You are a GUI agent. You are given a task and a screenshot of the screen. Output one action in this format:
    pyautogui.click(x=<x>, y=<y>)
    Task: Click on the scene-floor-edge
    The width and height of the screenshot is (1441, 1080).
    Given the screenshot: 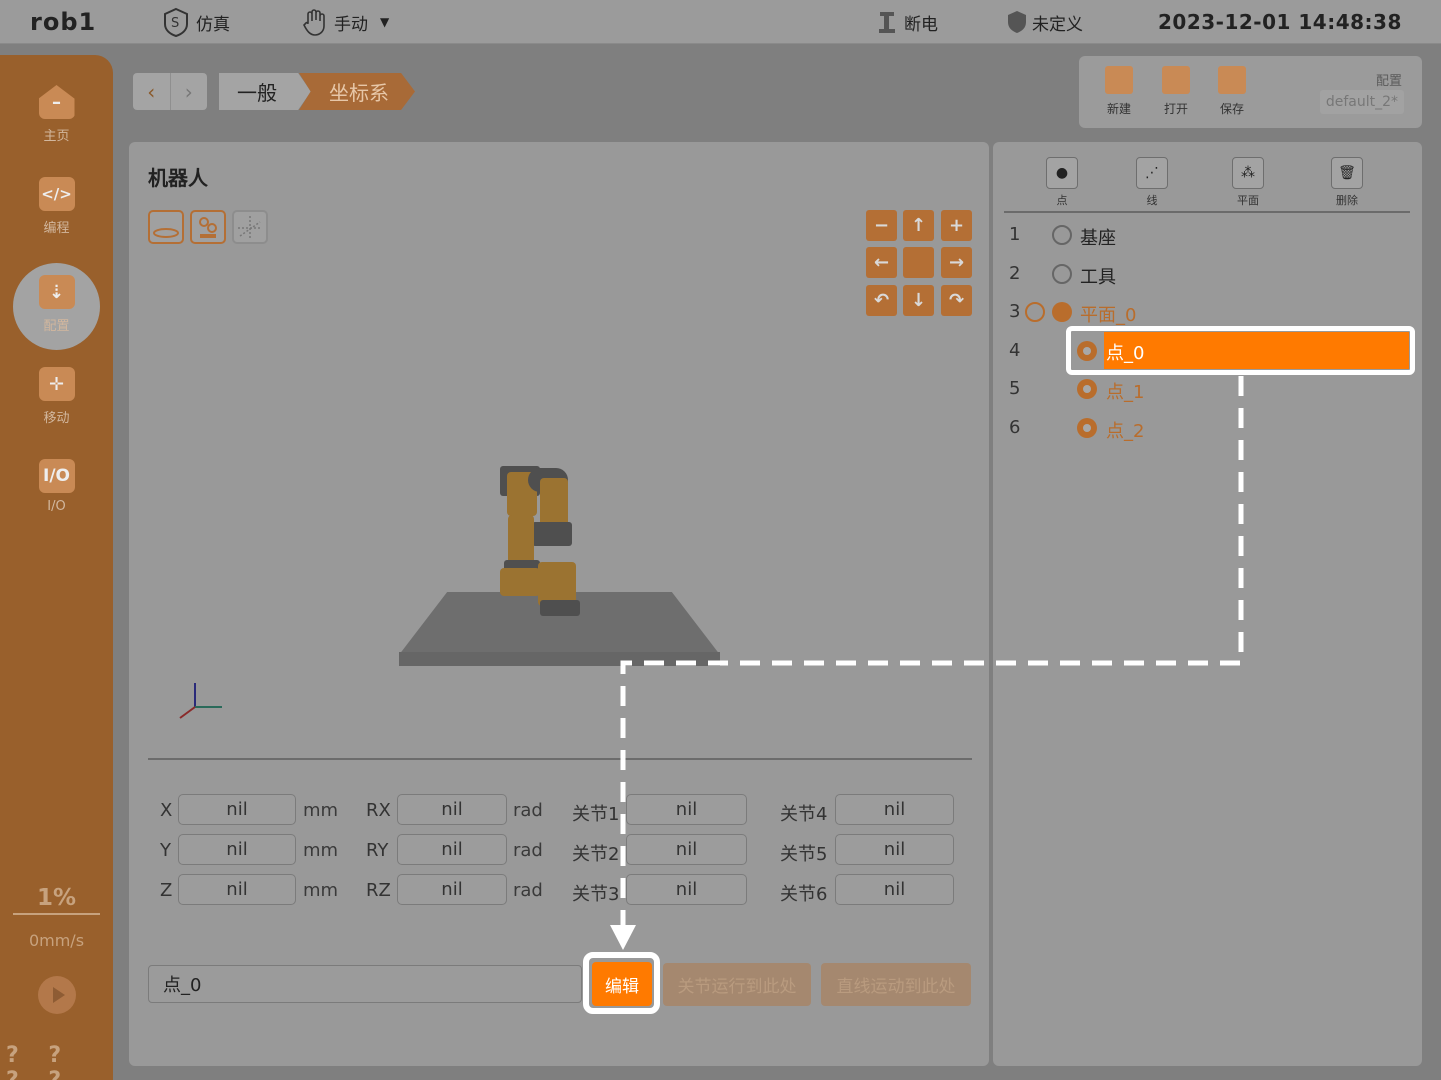 What is the action you would take?
    pyautogui.click(x=559, y=659)
    